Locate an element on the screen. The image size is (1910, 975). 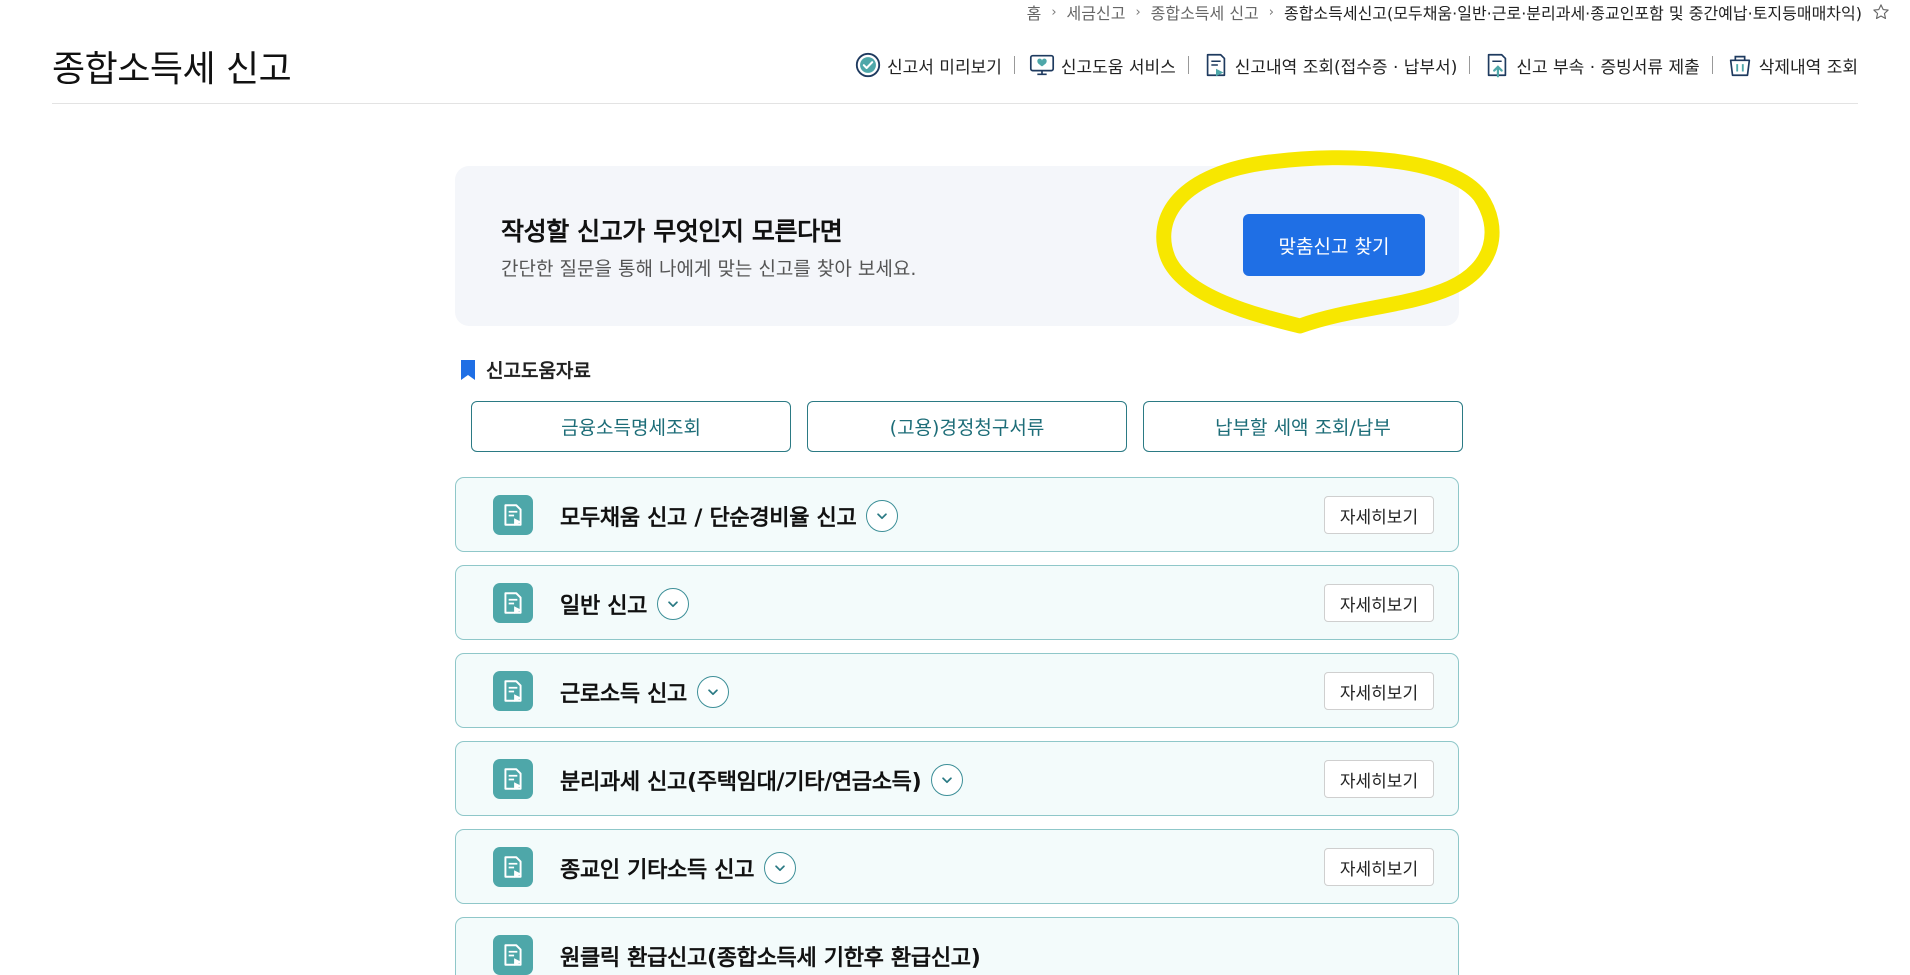
quick-link-label: 삭제내역 조회 is located at coordinates (1808, 67).